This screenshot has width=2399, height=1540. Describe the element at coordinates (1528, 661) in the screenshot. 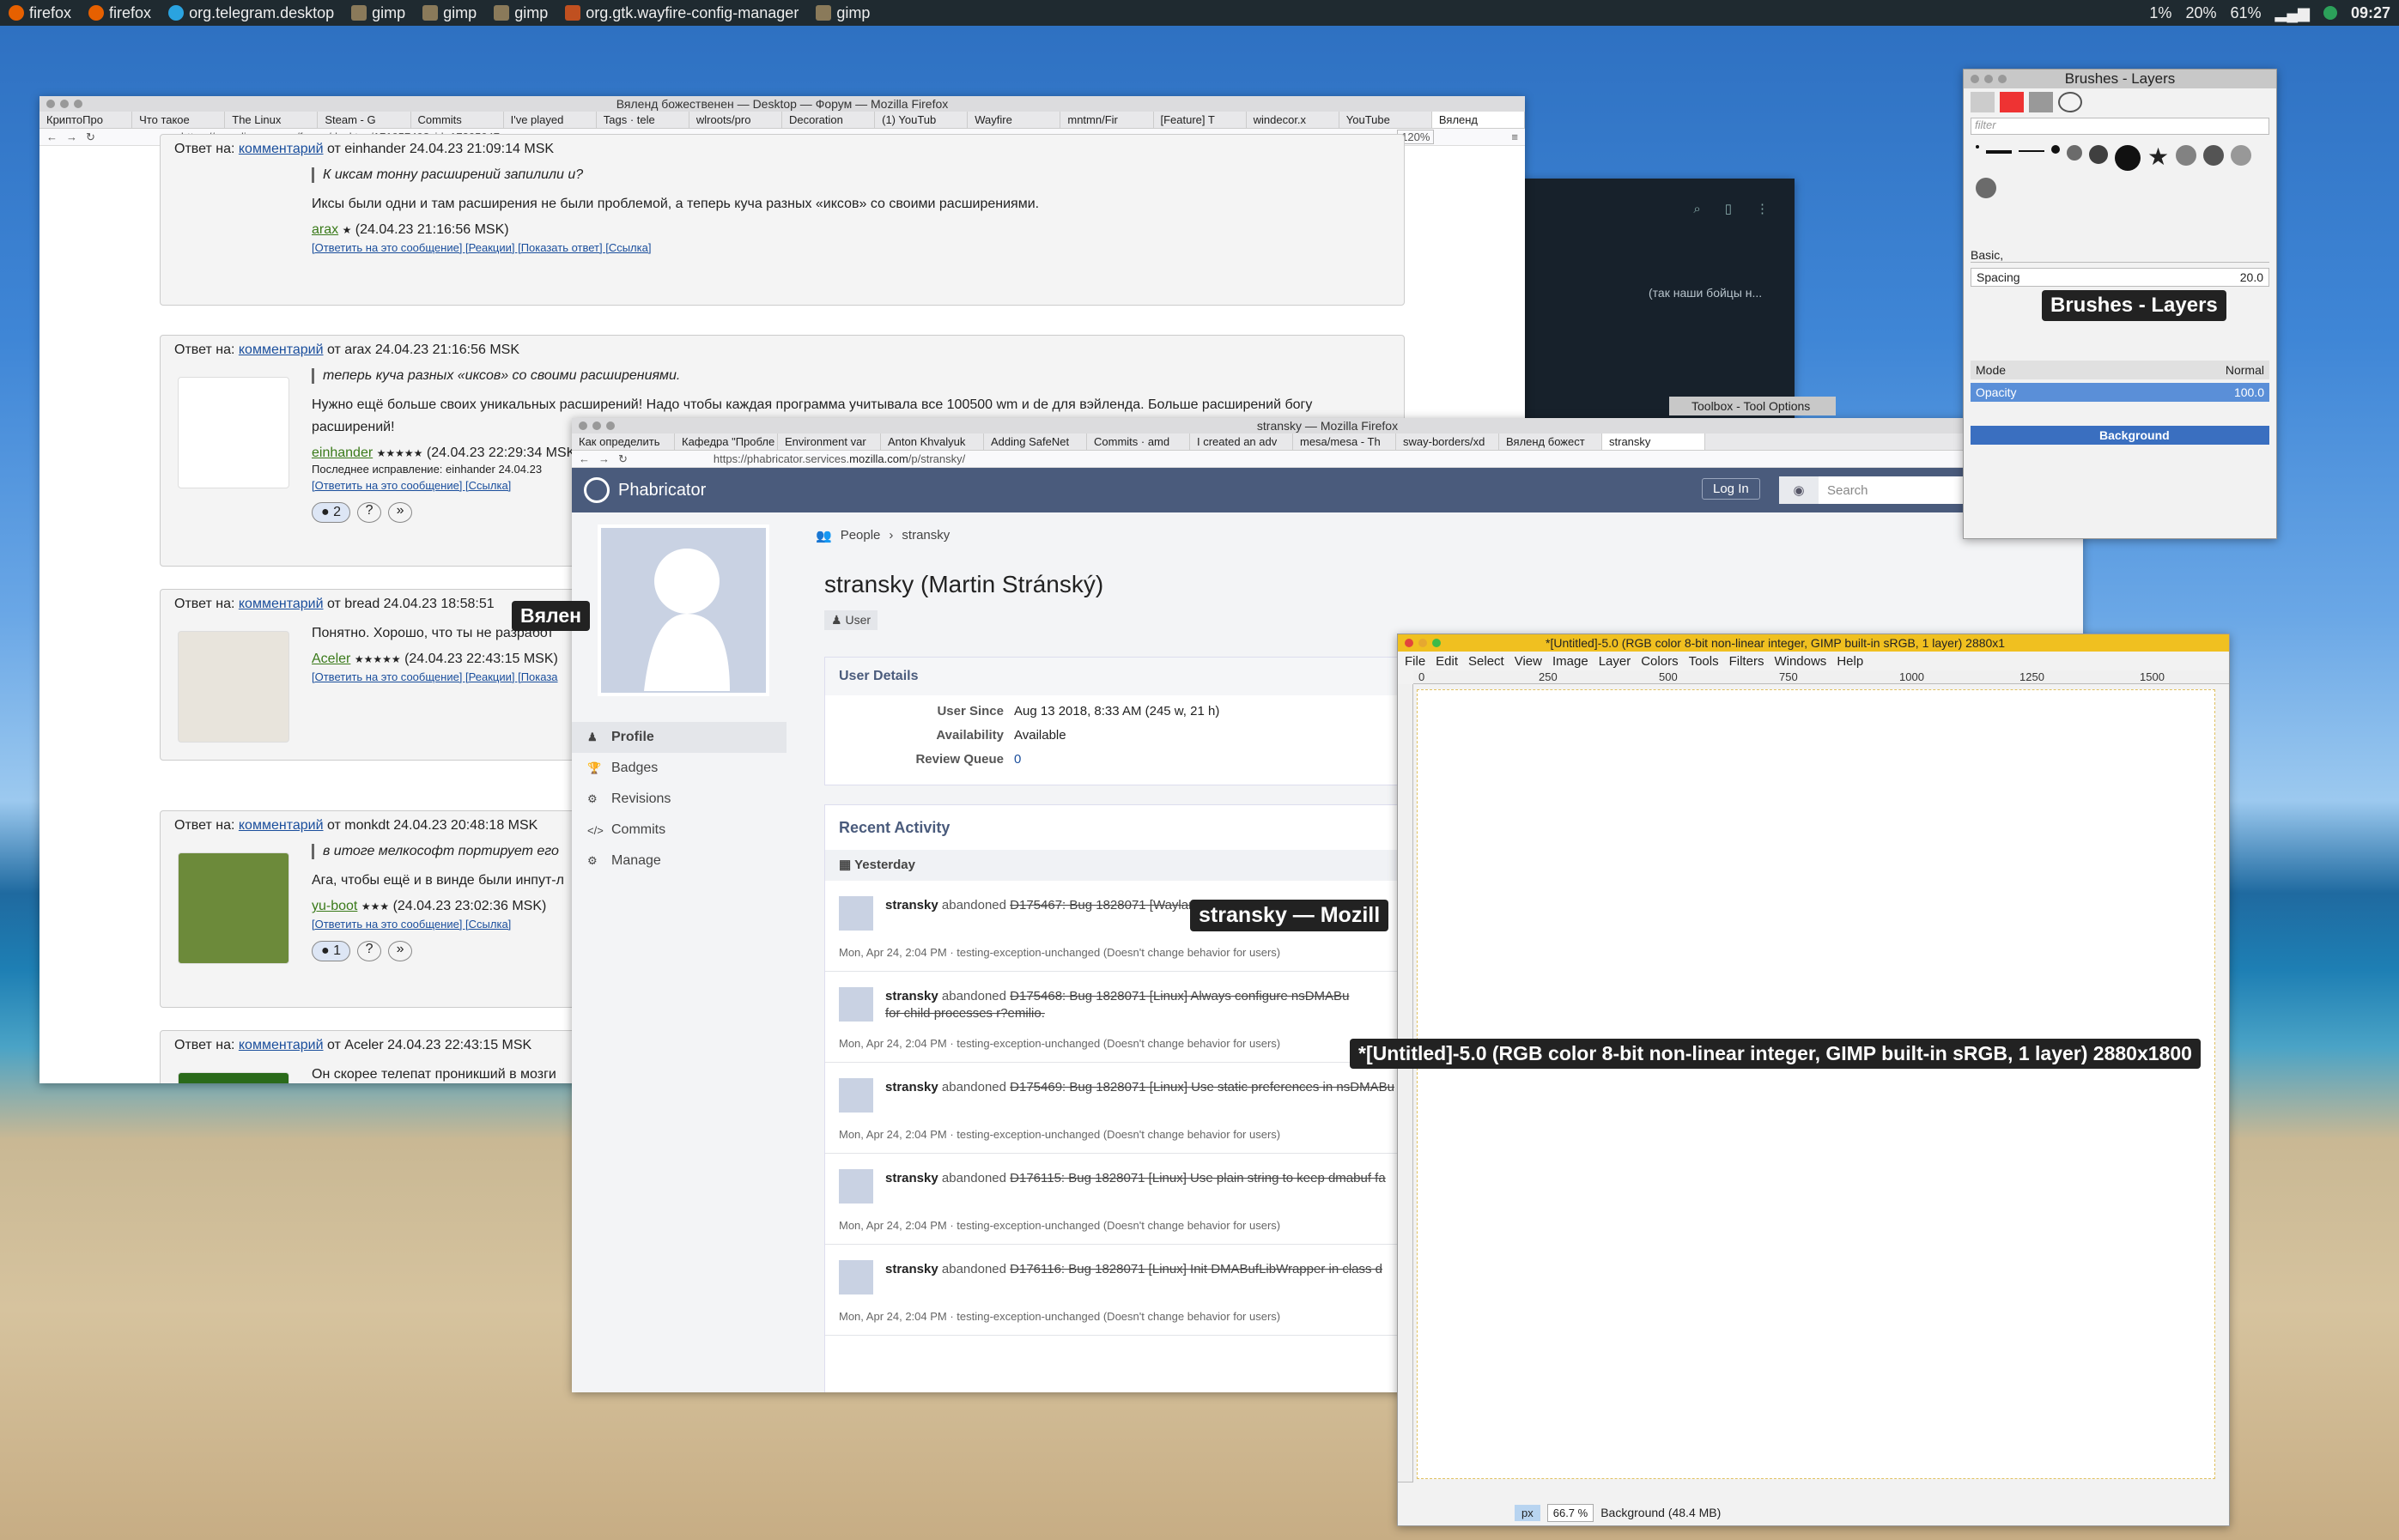

I see `menu-view: View` at that location.